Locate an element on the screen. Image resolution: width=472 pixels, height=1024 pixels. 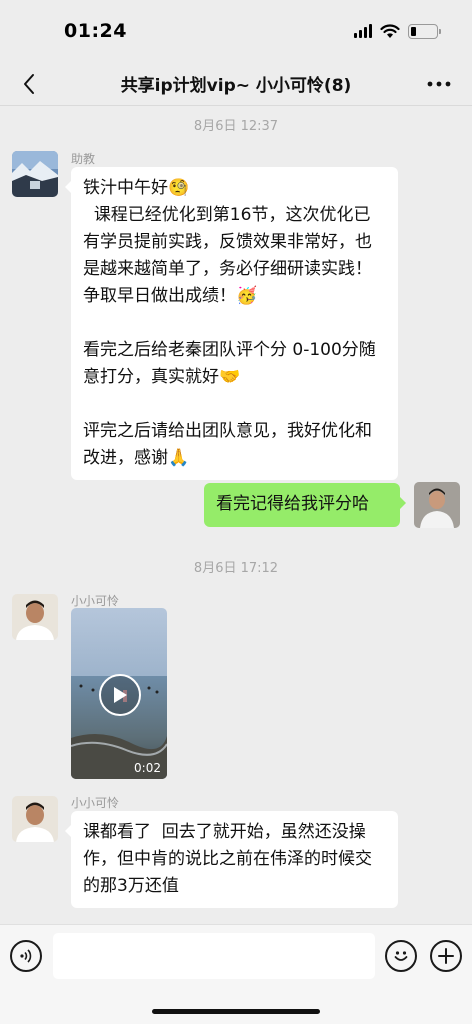
status-time: 01:24 is located at coordinates (95, 31).